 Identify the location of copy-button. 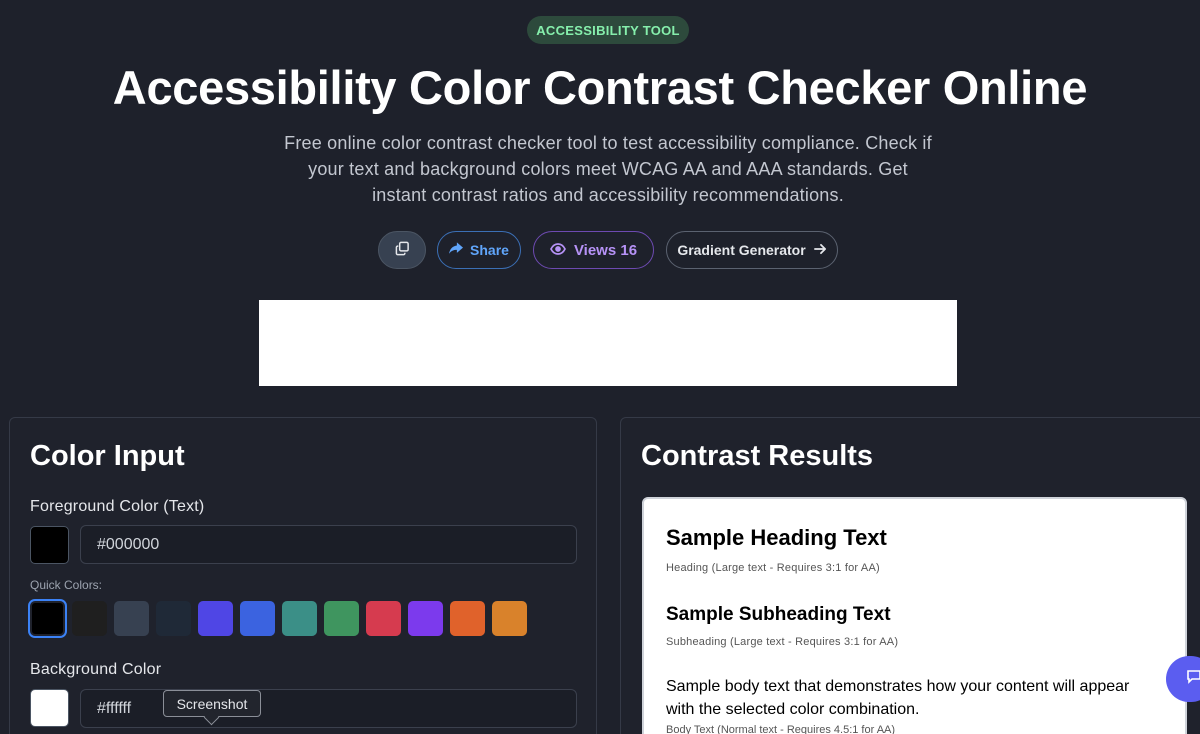
(402, 250).